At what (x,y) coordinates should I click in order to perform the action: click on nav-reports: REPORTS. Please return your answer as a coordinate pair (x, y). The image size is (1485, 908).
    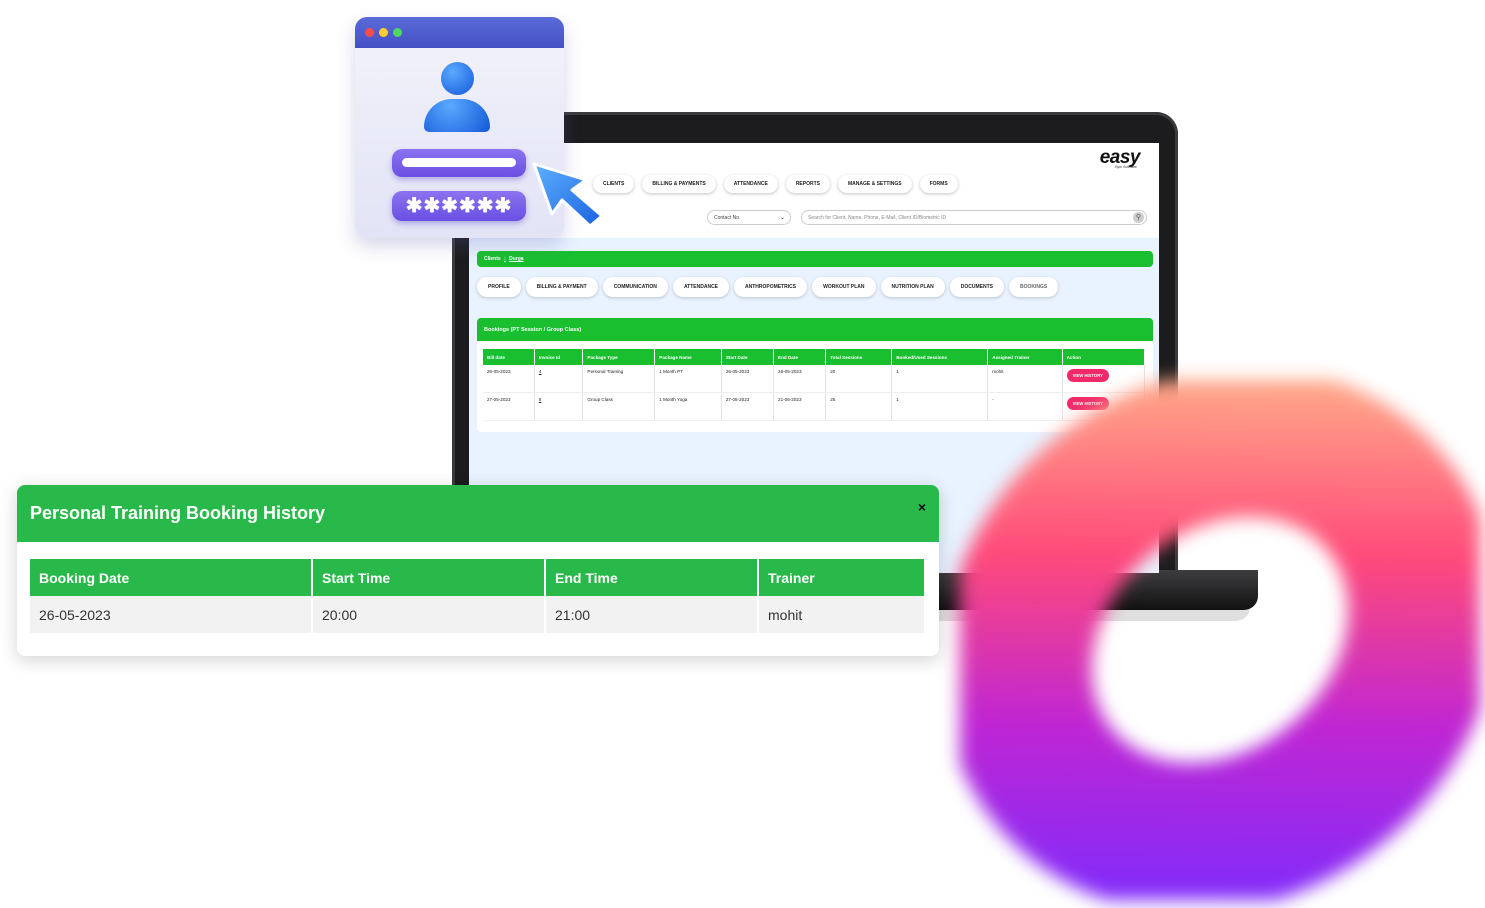
    Looking at the image, I should click on (807, 184).